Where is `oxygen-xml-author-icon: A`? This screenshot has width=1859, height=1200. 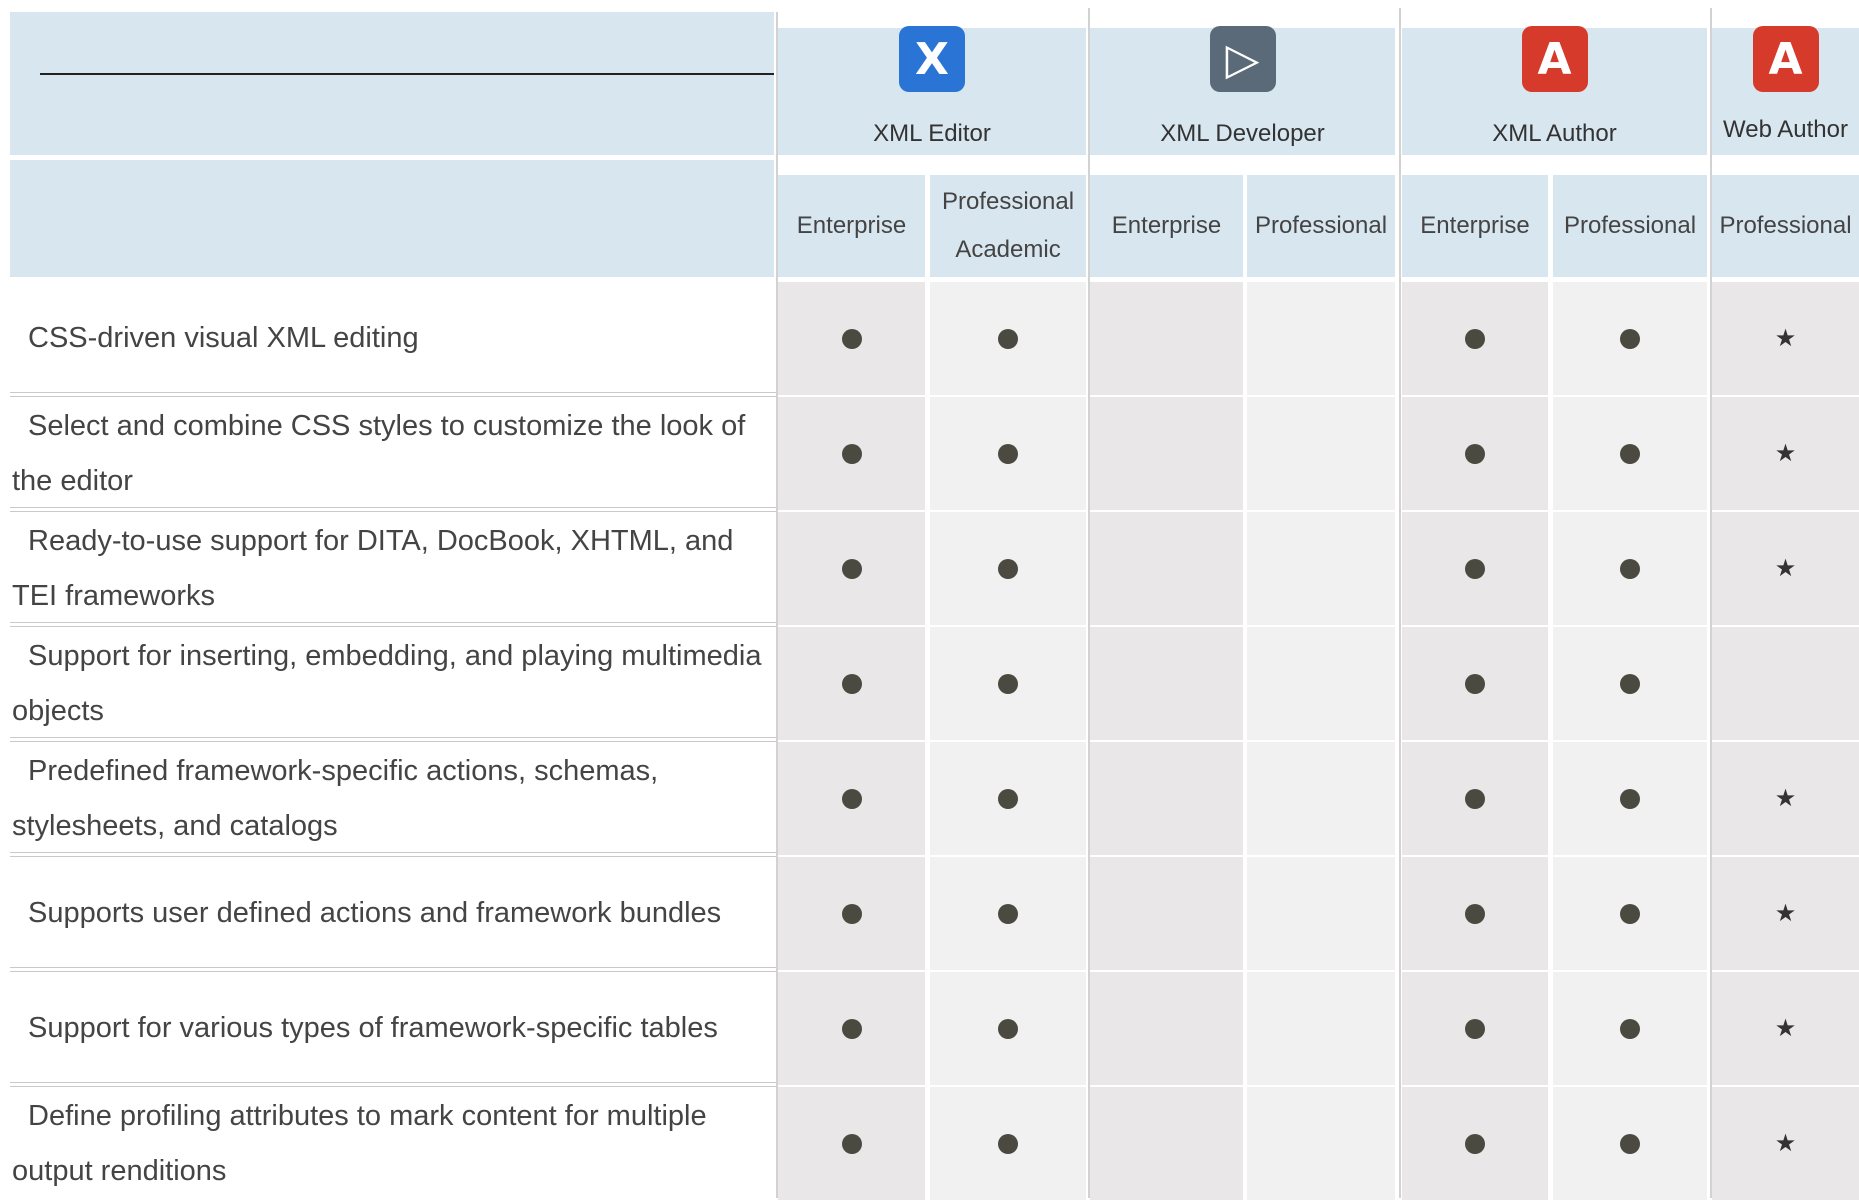
oxygen-xml-author-icon: A is located at coordinates (1554, 59).